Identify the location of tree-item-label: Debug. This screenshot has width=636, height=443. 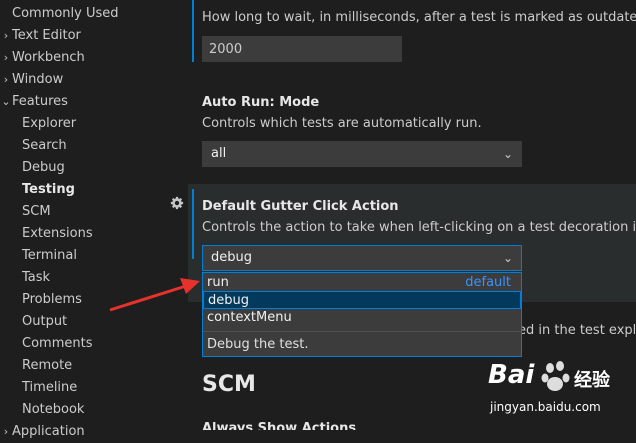
(43, 167).